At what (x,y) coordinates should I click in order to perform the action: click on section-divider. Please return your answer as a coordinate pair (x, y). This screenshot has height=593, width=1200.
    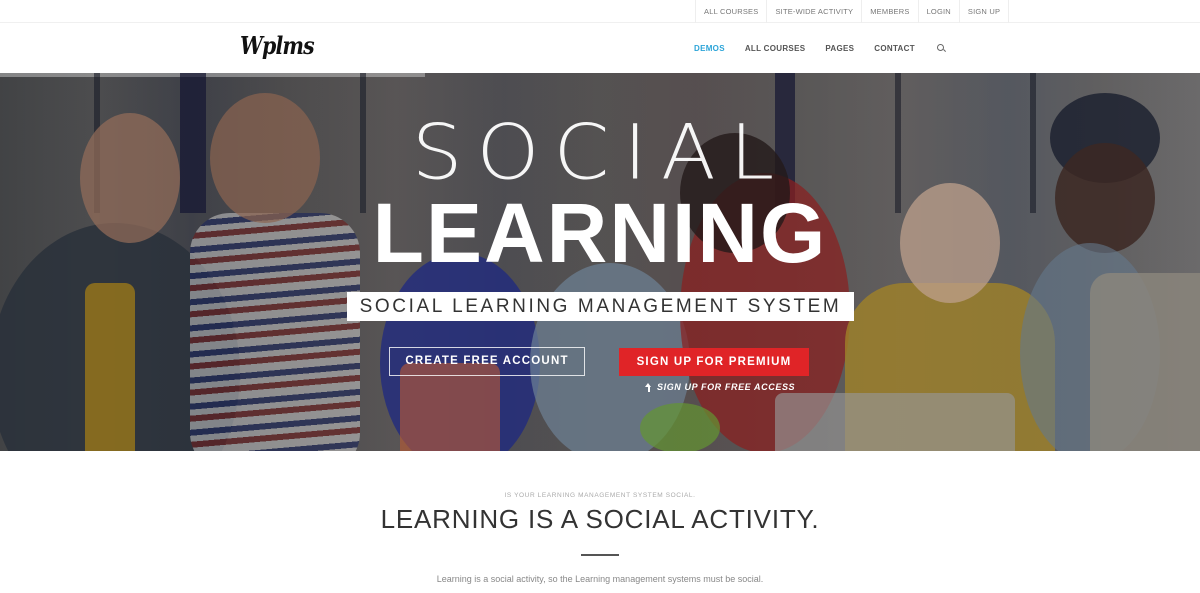
    Looking at the image, I should click on (600, 555).